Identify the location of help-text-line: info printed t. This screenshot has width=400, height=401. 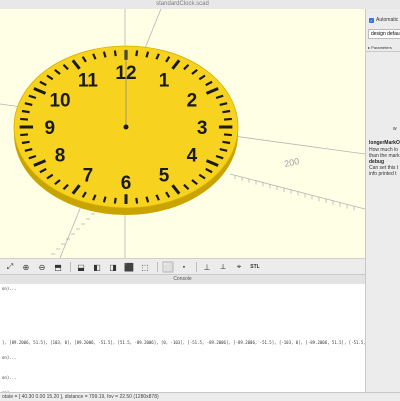
(383, 174).